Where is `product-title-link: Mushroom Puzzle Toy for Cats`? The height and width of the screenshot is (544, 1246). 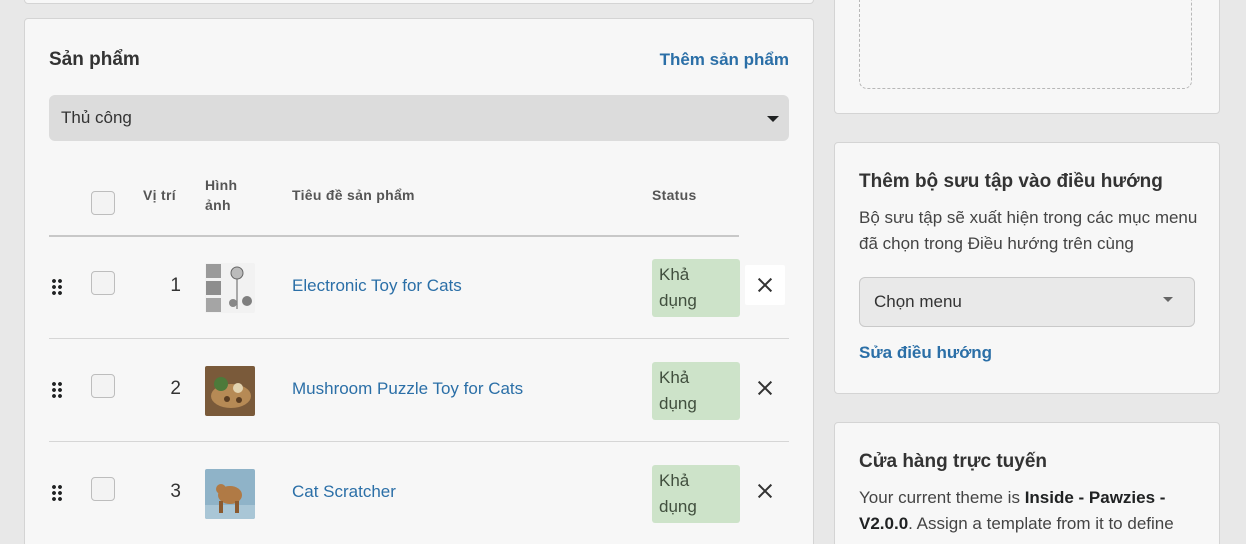
product-title-link: Mushroom Puzzle Toy for Cats is located at coordinates (407, 389).